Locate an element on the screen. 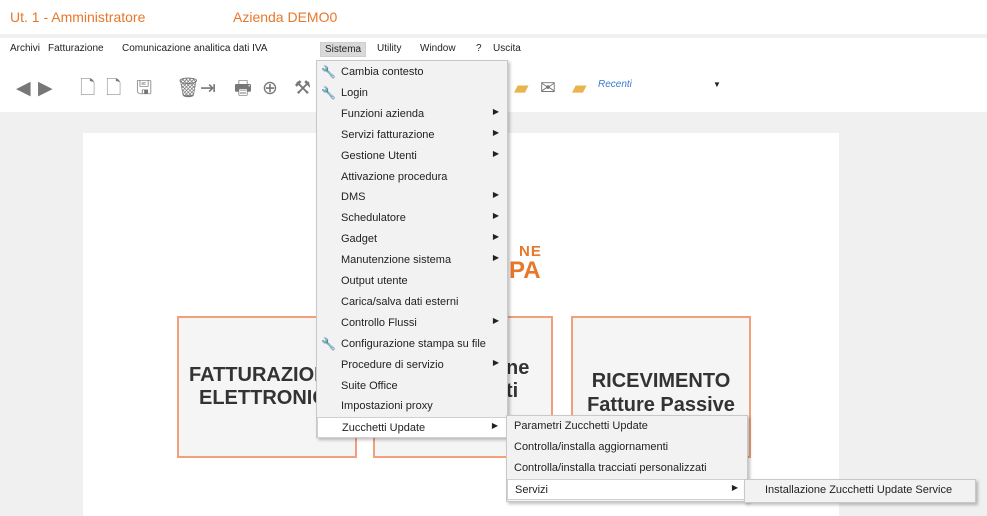 Image resolution: width=987 pixels, height=516 pixels. menu-item-funzioni-azienda: Funzioni azienda ▶ is located at coordinates (412, 114).